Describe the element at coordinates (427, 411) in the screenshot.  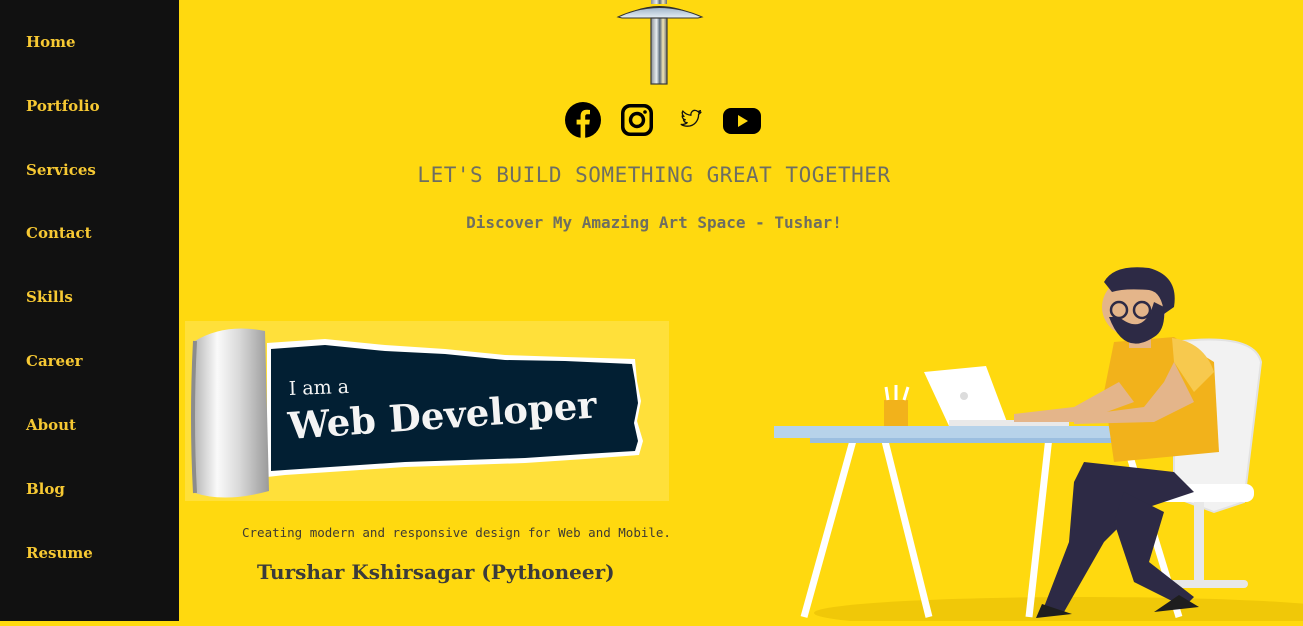
I see `web-developer-banner: I am a Web Developer` at that location.